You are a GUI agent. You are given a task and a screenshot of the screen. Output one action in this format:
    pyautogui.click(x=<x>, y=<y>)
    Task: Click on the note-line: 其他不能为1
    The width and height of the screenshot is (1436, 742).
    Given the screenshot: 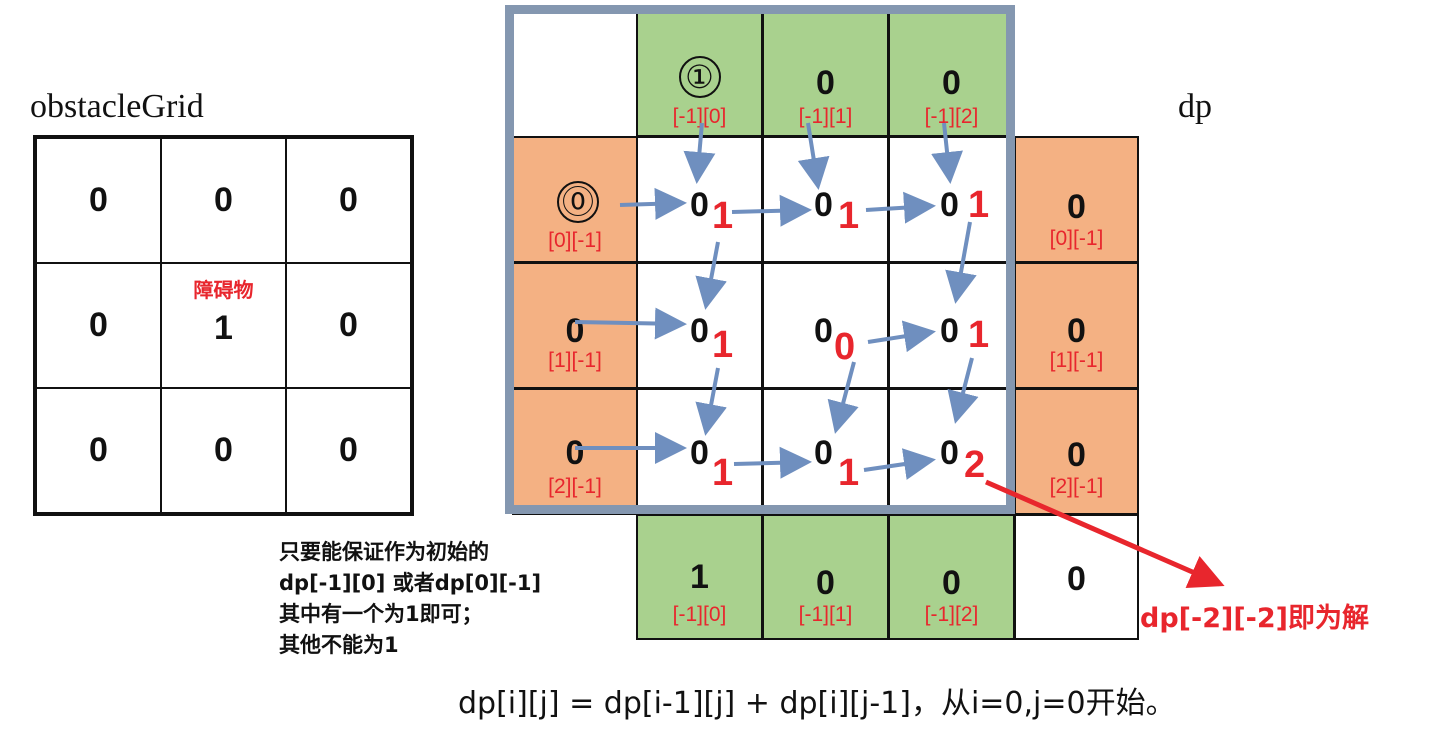 What is the action you would take?
    pyautogui.click(x=339, y=645)
    